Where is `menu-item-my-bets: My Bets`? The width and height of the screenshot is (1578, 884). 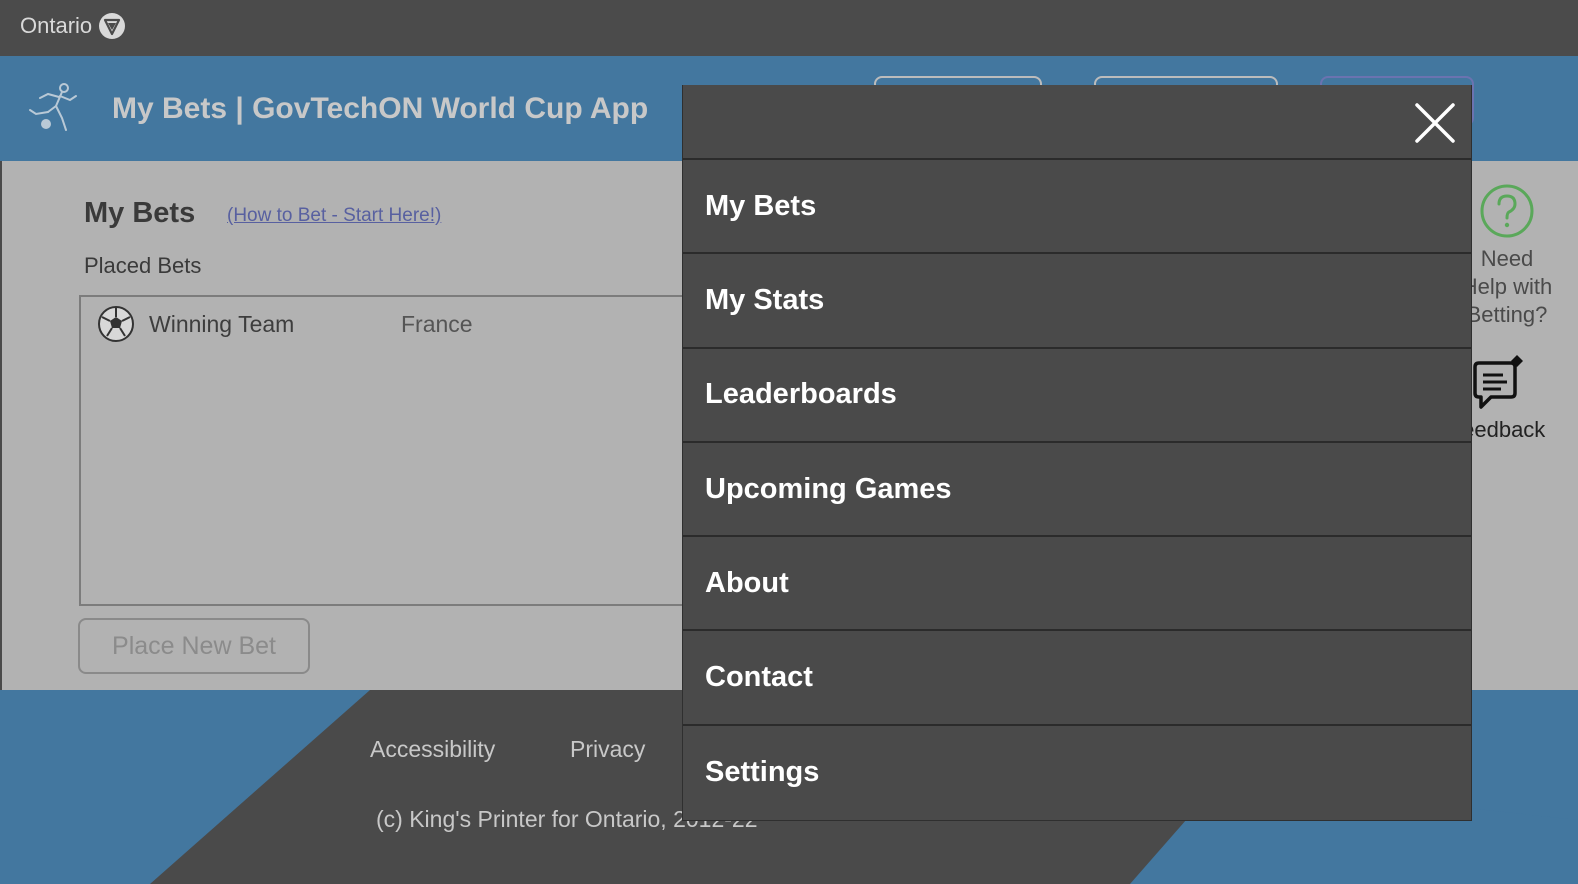 menu-item-my-bets: My Bets is located at coordinates (1077, 207).